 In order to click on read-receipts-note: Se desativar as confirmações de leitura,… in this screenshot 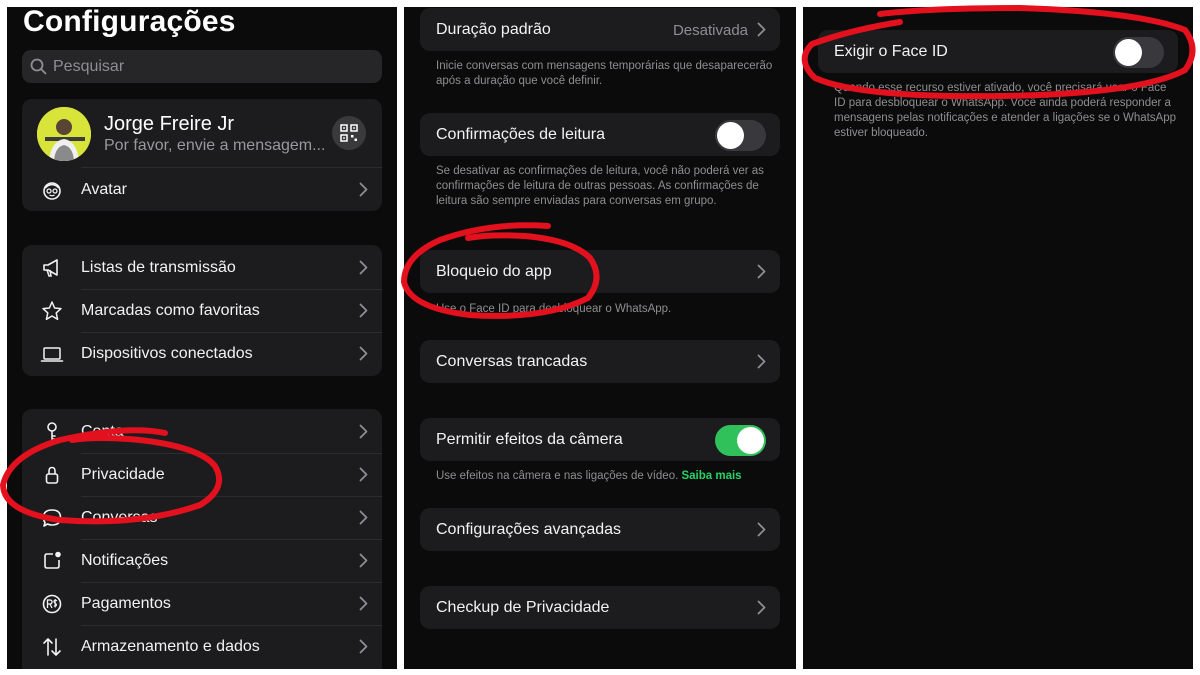, I will do `click(600, 186)`.